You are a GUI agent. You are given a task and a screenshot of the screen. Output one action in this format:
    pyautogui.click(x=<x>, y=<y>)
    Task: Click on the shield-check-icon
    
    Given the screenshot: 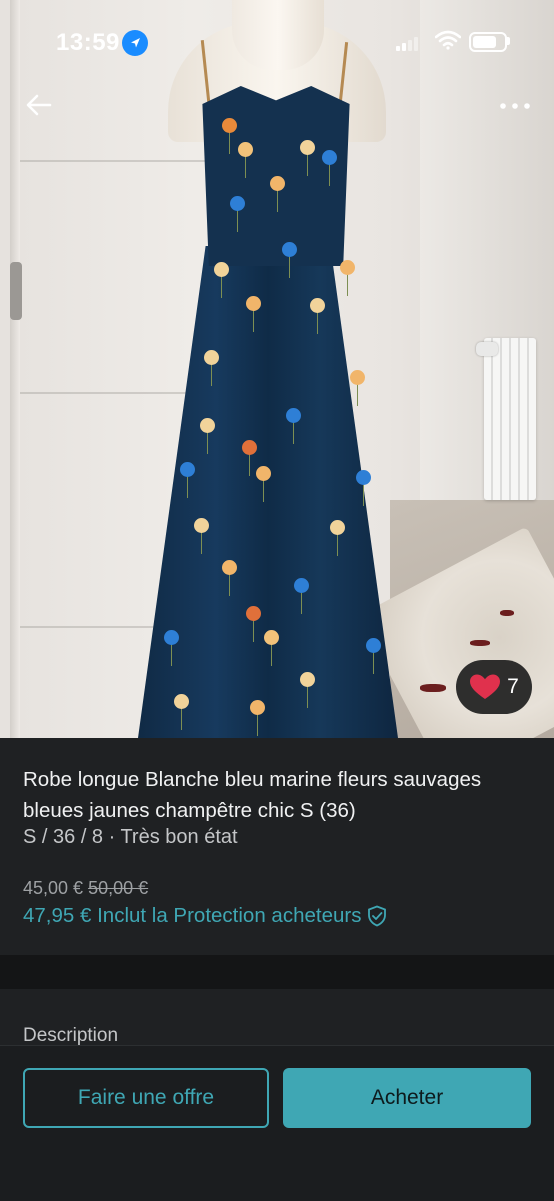 What is the action you would take?
    pyautogui.click(x=377, y=916)
    